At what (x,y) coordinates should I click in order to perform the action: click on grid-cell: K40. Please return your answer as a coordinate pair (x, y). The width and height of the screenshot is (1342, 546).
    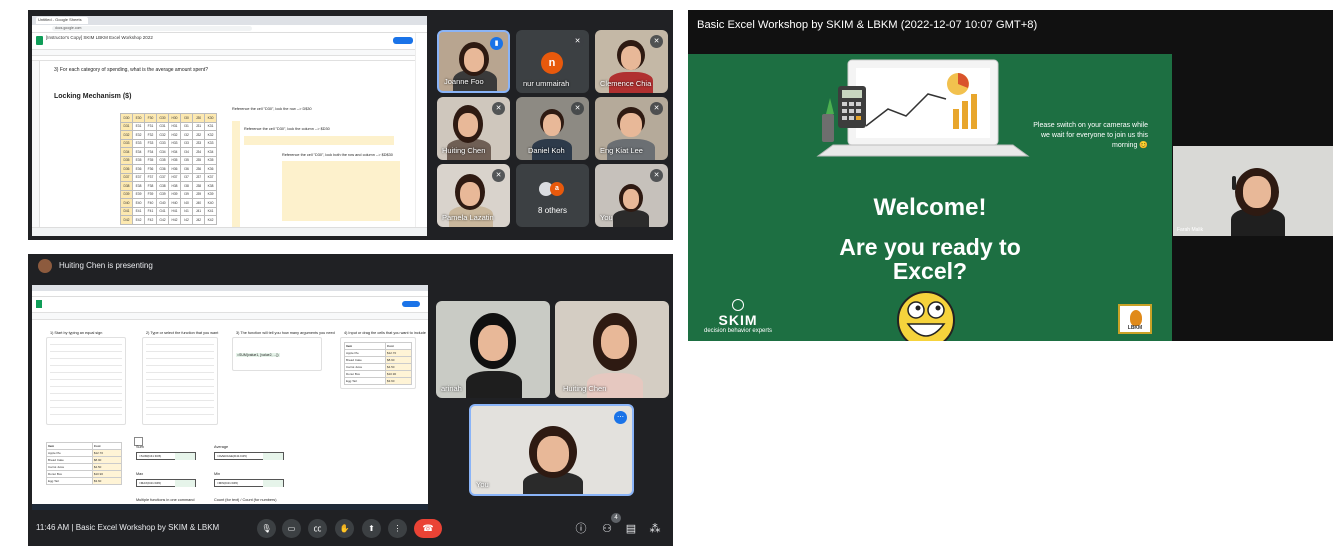
    Looking at the image, I should click on (210, 203).